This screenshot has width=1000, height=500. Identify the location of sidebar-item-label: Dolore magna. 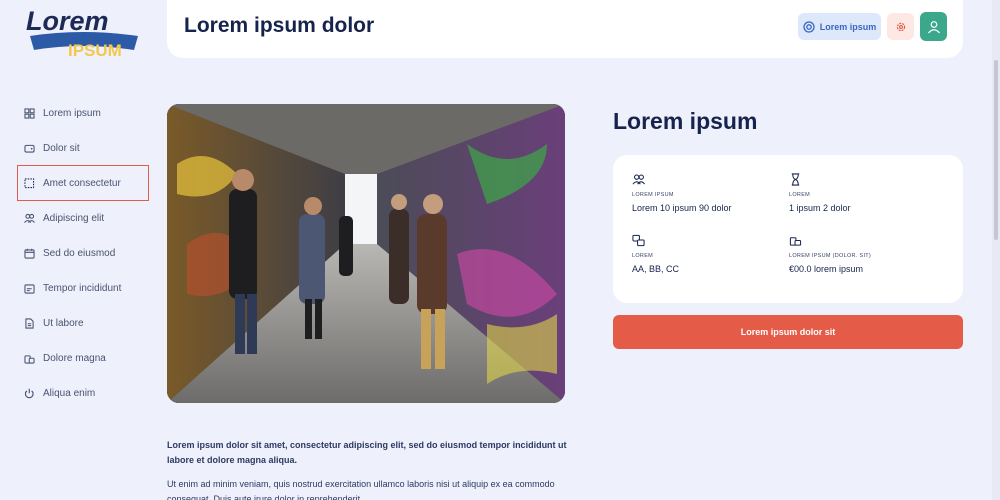
(74, 358).